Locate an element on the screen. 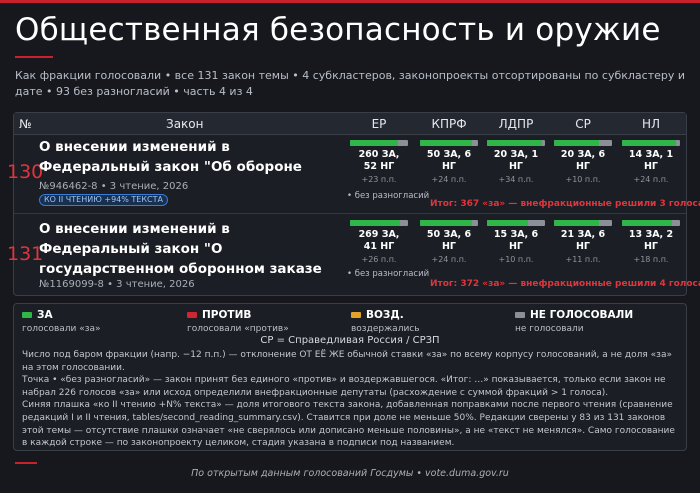 The image size is (700, 493). legend-desc: голосовали «за» is located at coordinates (61, 329).